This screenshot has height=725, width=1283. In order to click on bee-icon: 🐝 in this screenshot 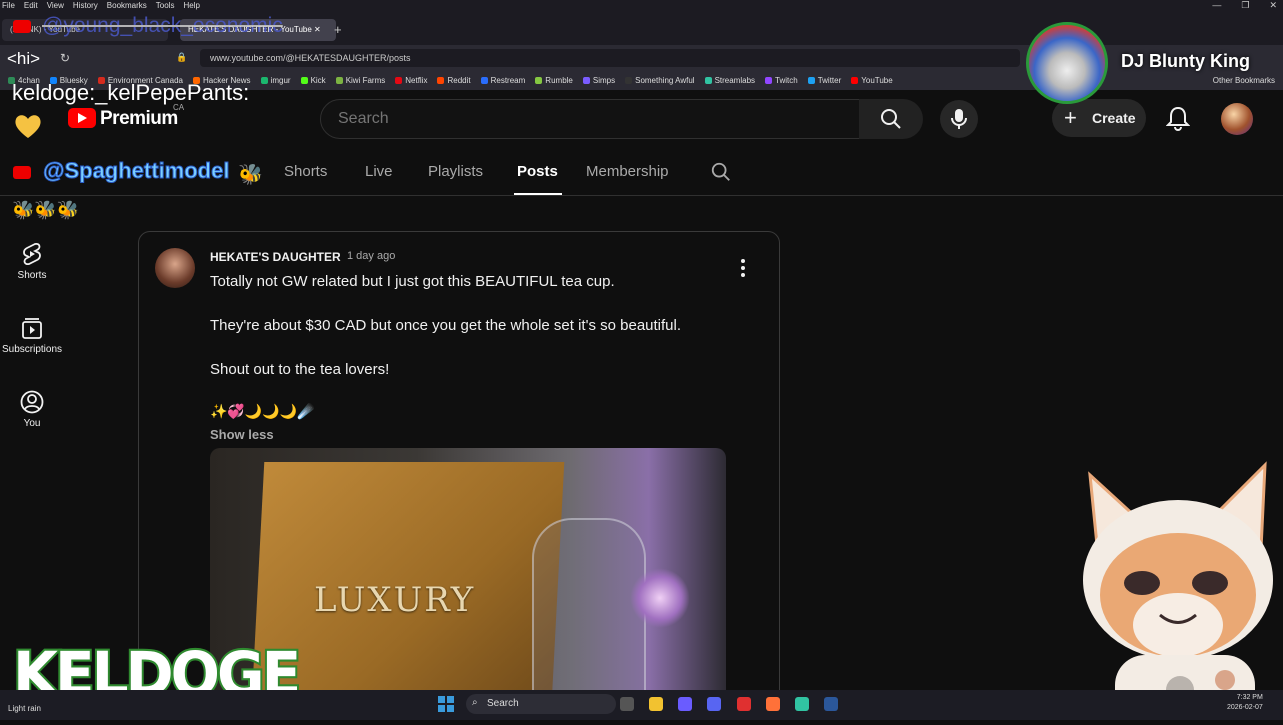, I will do `click(250, 175)`.